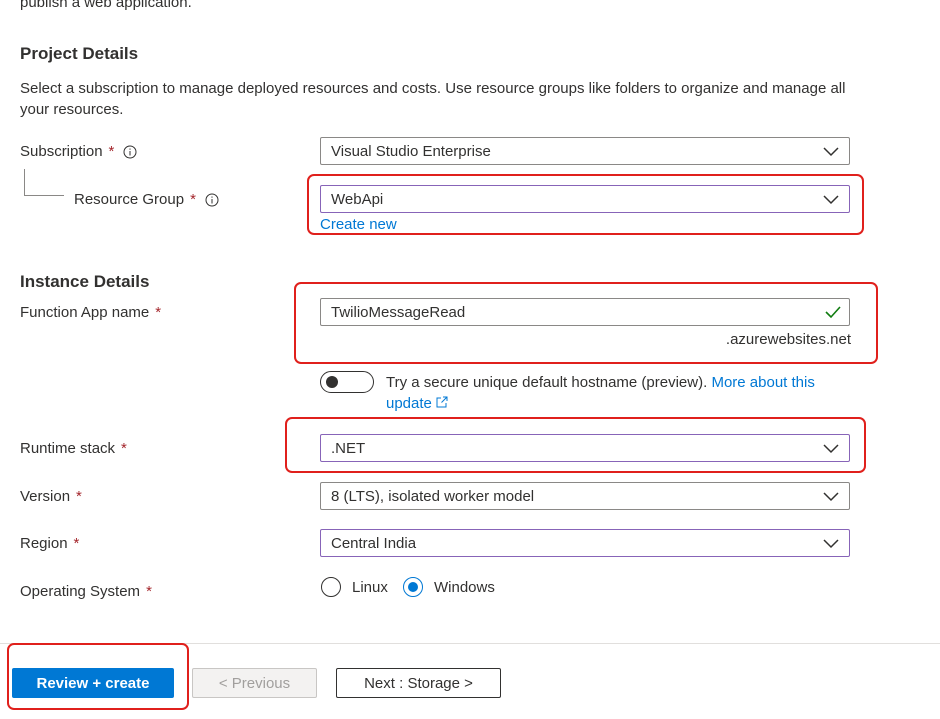  Describe the element at coordinates (98, 676) in the screenshot. I see `highlight-box-review-create` at that location.